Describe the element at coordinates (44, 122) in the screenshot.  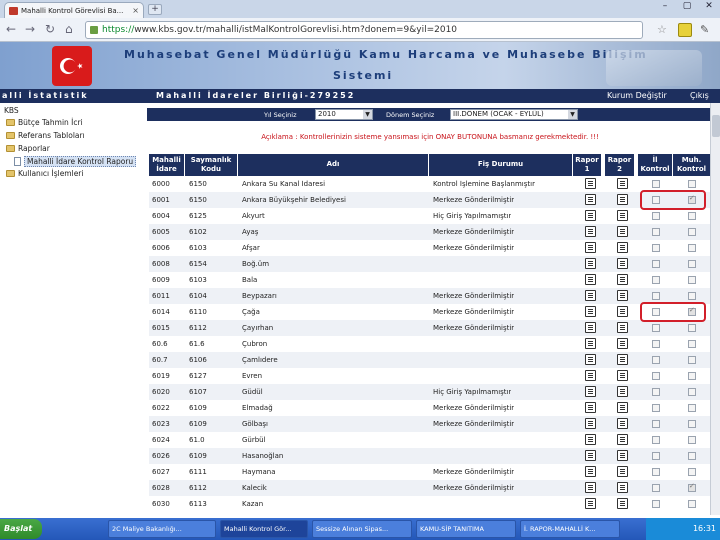
I see `tree-item-butce: Bütçe Tahmin İcri` at that location.